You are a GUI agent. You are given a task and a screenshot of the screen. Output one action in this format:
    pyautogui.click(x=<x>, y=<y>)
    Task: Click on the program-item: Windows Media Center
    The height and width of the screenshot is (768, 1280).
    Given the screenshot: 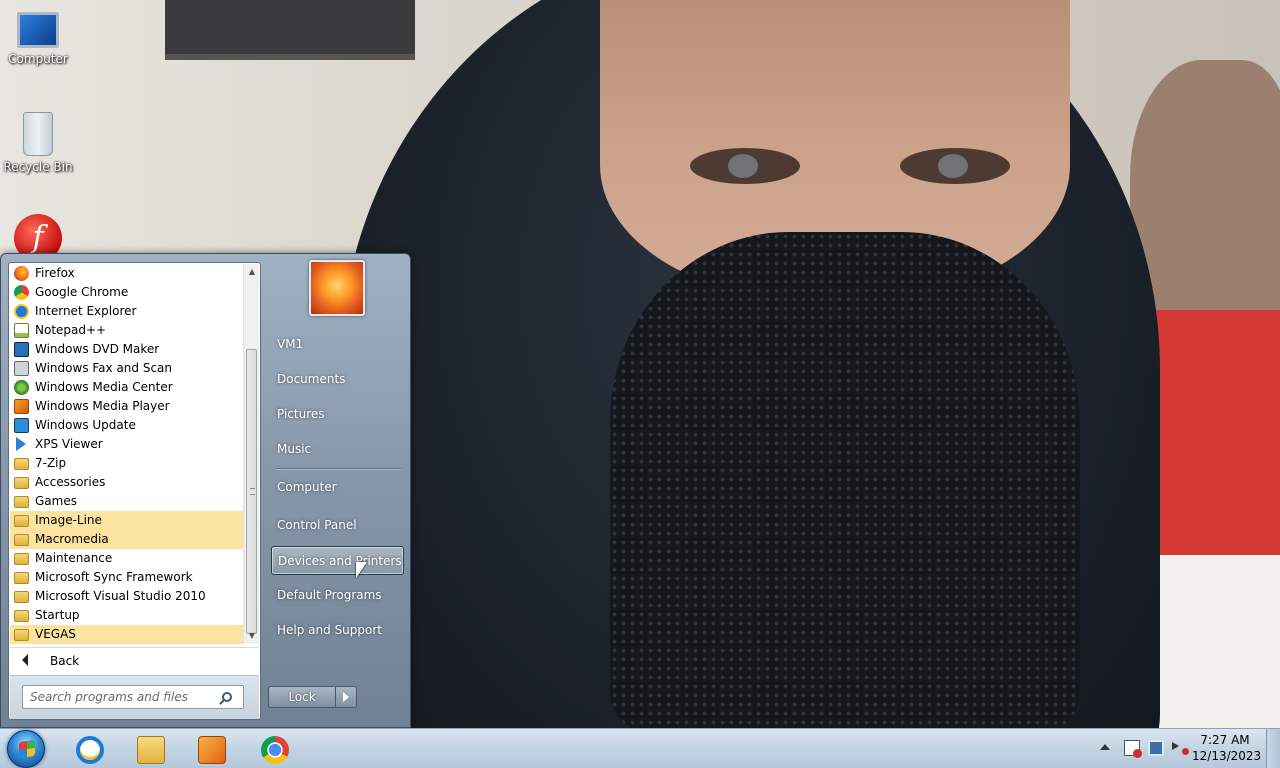 What is the action you would take?
    pyautogui.click(x=126, y=387)
    